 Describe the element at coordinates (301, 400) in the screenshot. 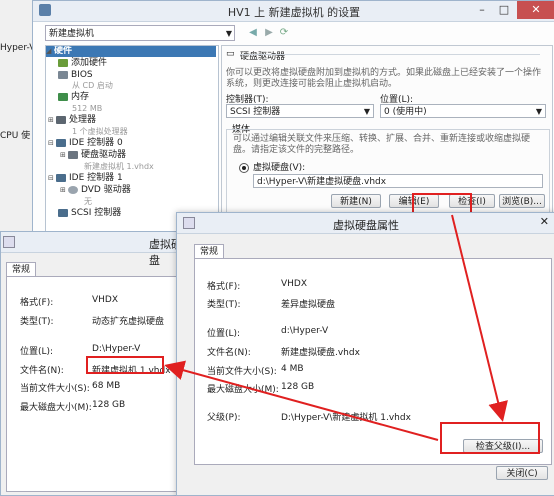

I see `arrow-to-filename` at that location.